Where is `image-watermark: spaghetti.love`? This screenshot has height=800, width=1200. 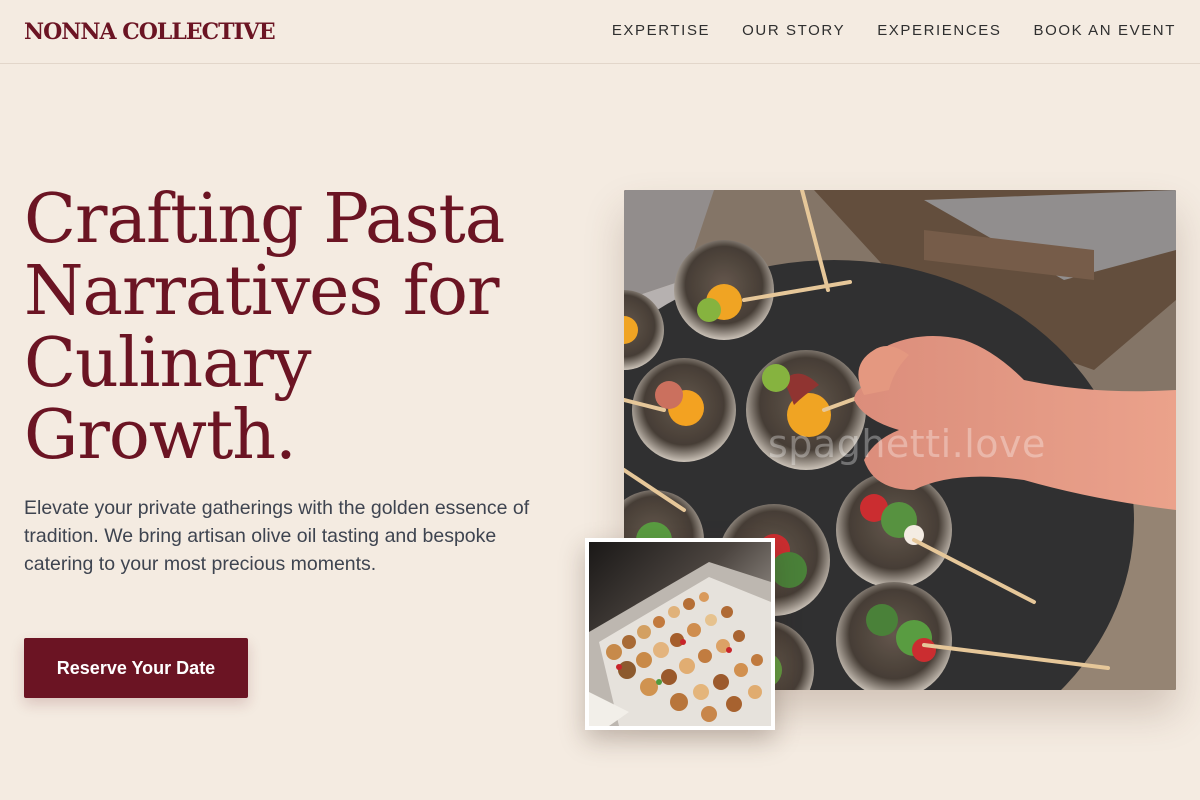 image-watermark: spaghetti.love is located at coordinates (907, 444).